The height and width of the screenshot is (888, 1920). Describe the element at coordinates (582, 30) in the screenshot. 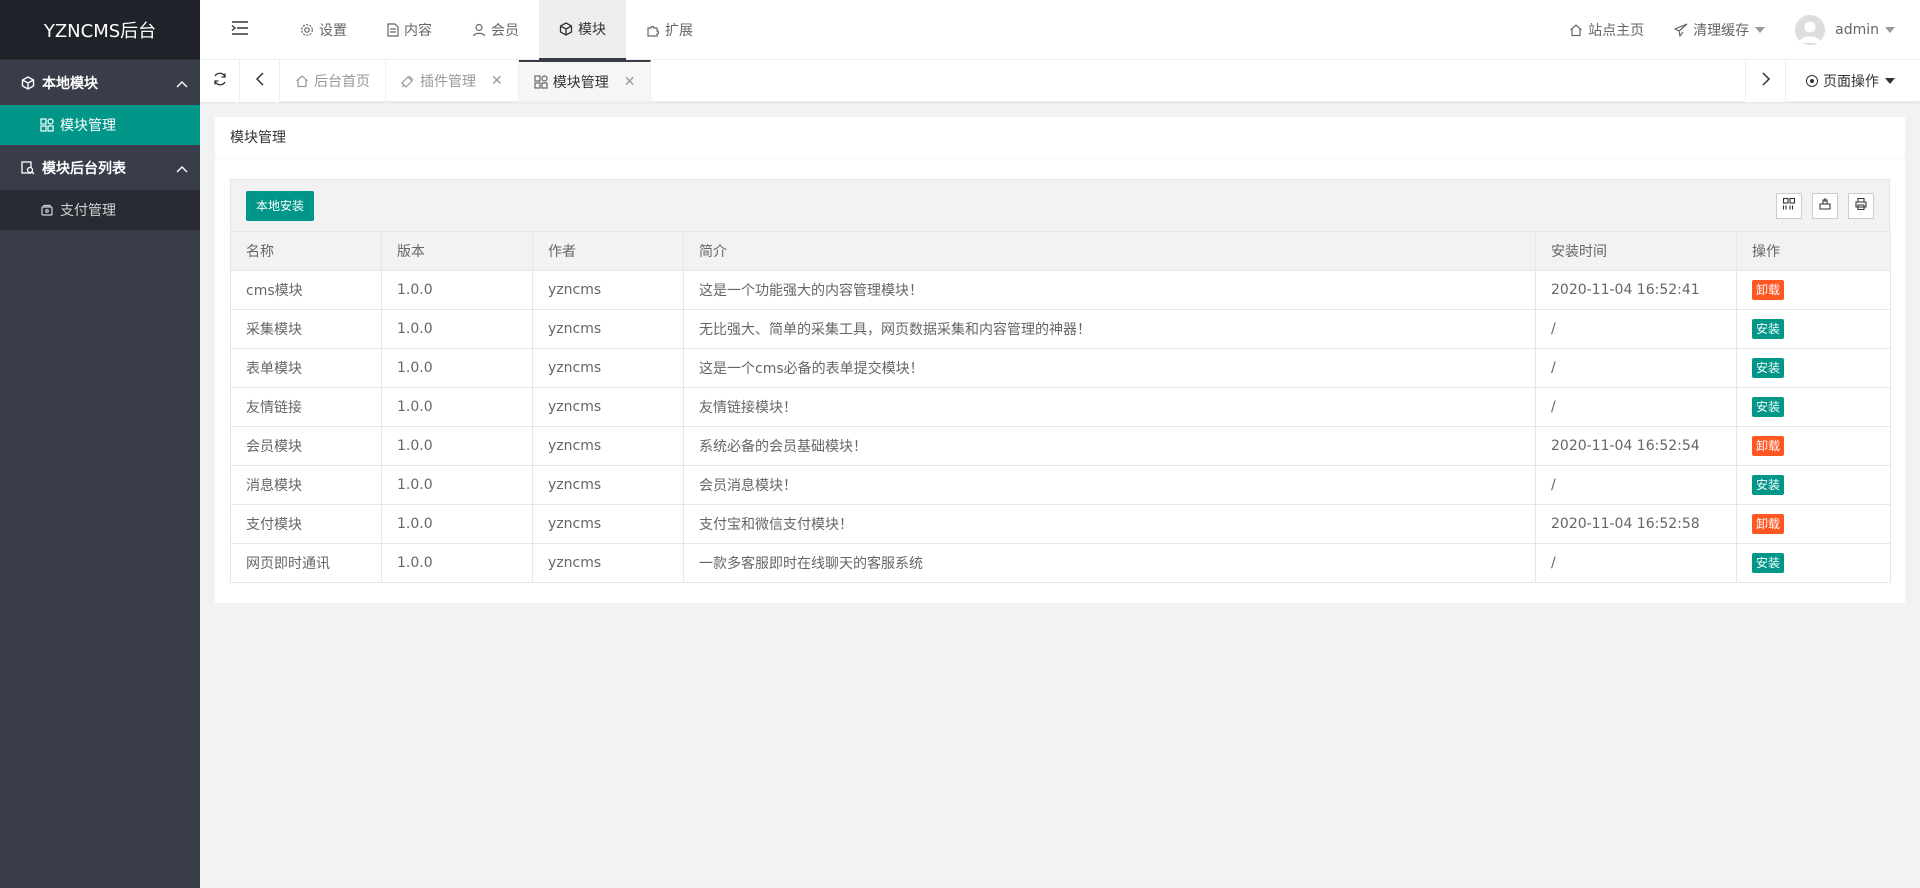

I see `top-nav-modules: 模块` at that location.